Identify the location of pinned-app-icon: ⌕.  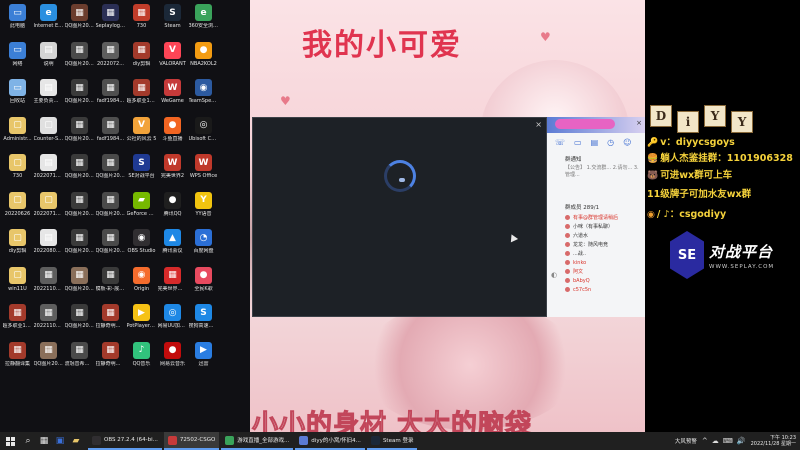
(28, 441).